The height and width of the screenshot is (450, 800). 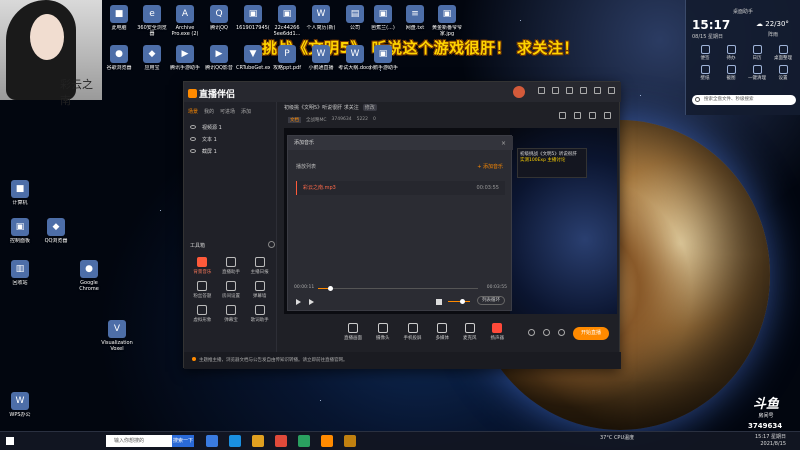 I want to click on toolbox-item: 粉丝答题, so click(x=202, y=290).